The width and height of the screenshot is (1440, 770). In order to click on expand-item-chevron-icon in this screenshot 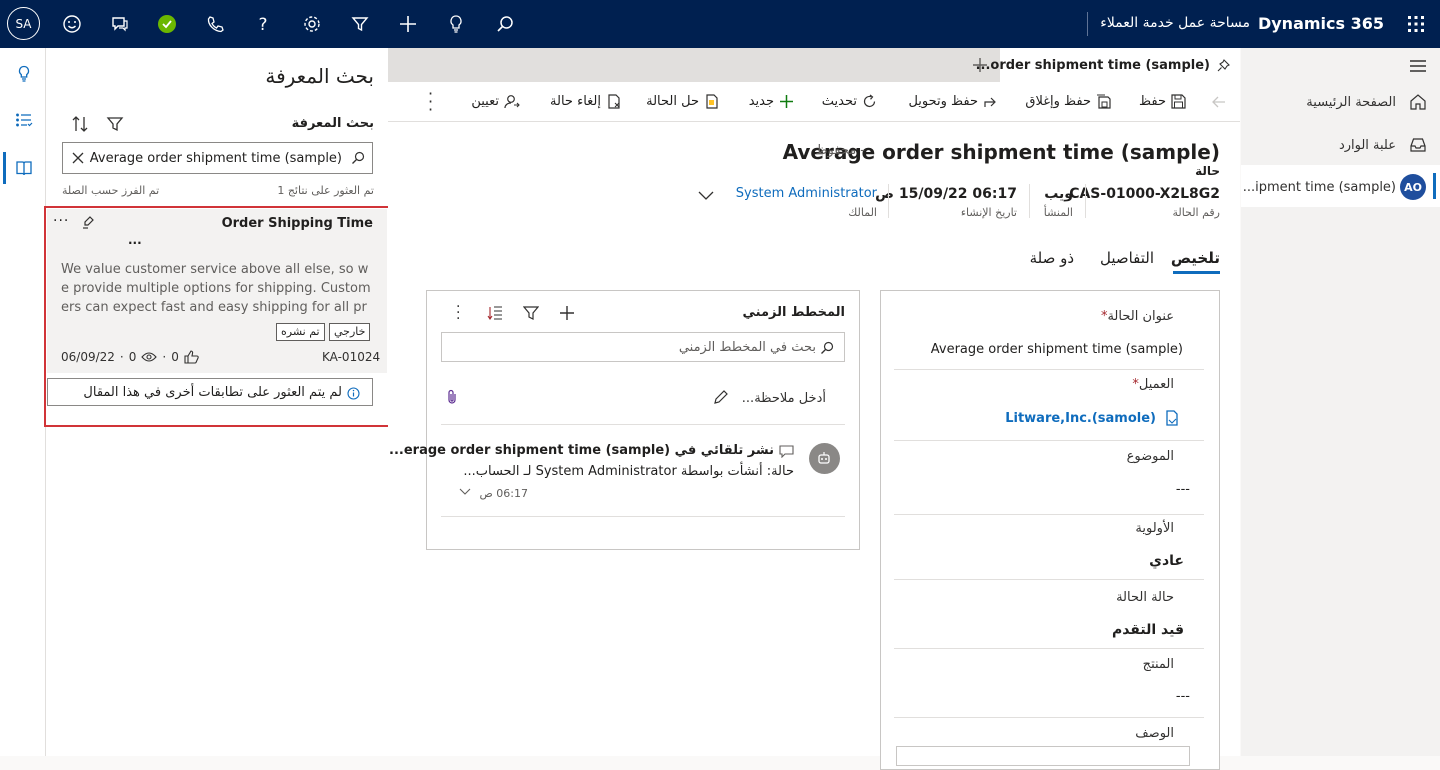, I will do `click(465, 492)`.